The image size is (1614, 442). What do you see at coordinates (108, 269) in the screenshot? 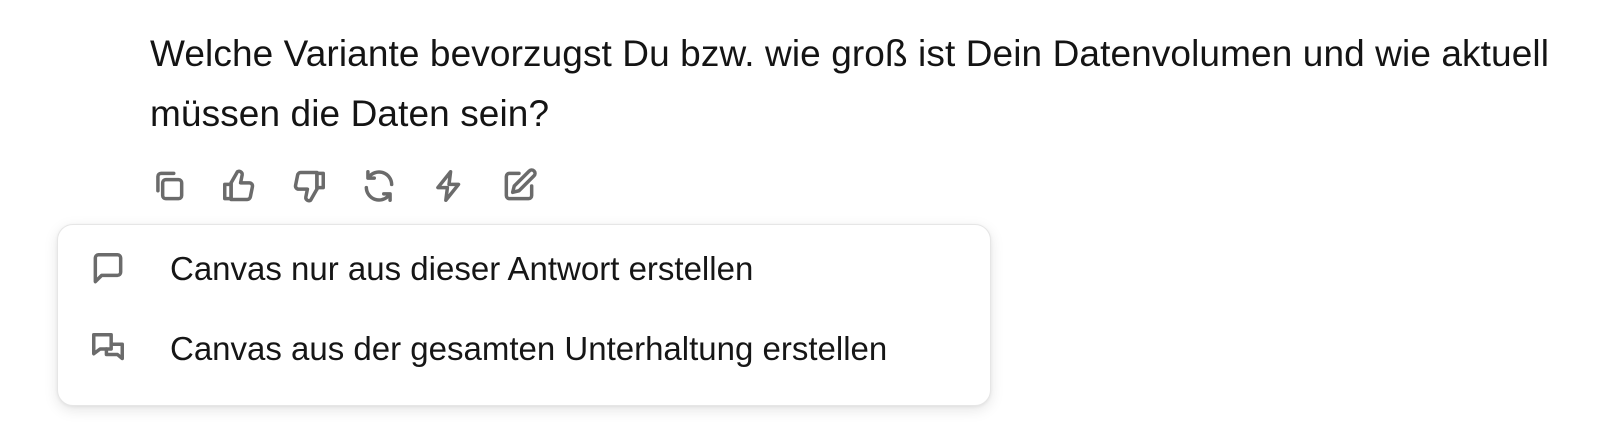
I see `speech-bubble-icon` at bounding box center [108, 269].